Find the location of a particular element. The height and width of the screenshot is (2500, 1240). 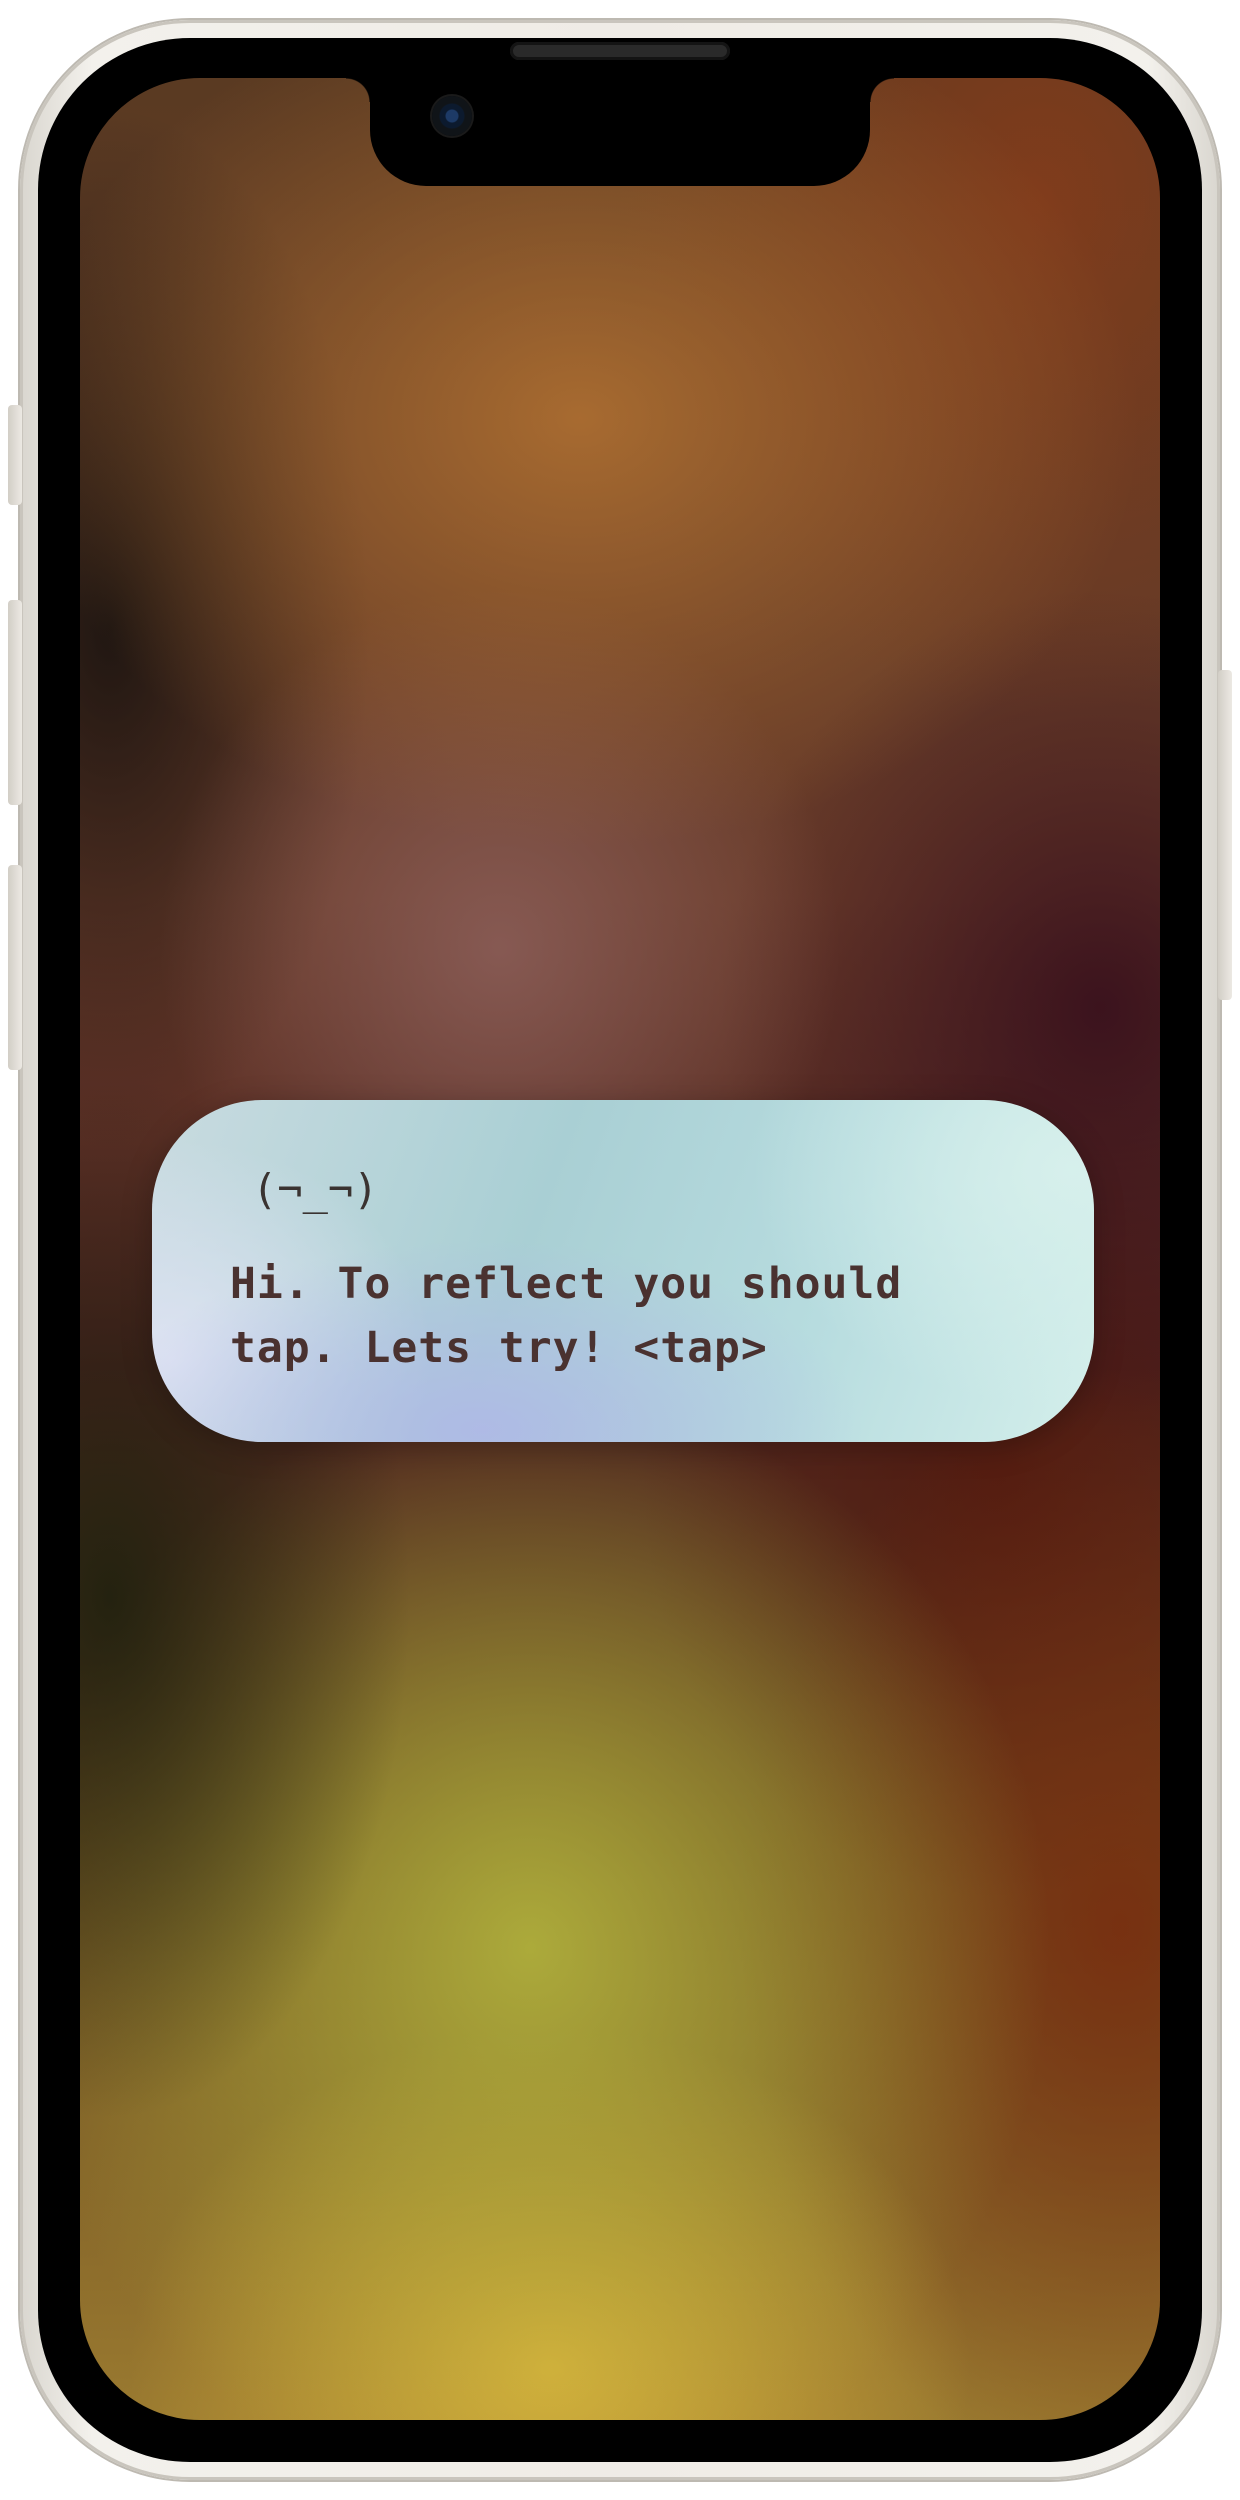

front-camera-icon is located at coordinates (452, 116).